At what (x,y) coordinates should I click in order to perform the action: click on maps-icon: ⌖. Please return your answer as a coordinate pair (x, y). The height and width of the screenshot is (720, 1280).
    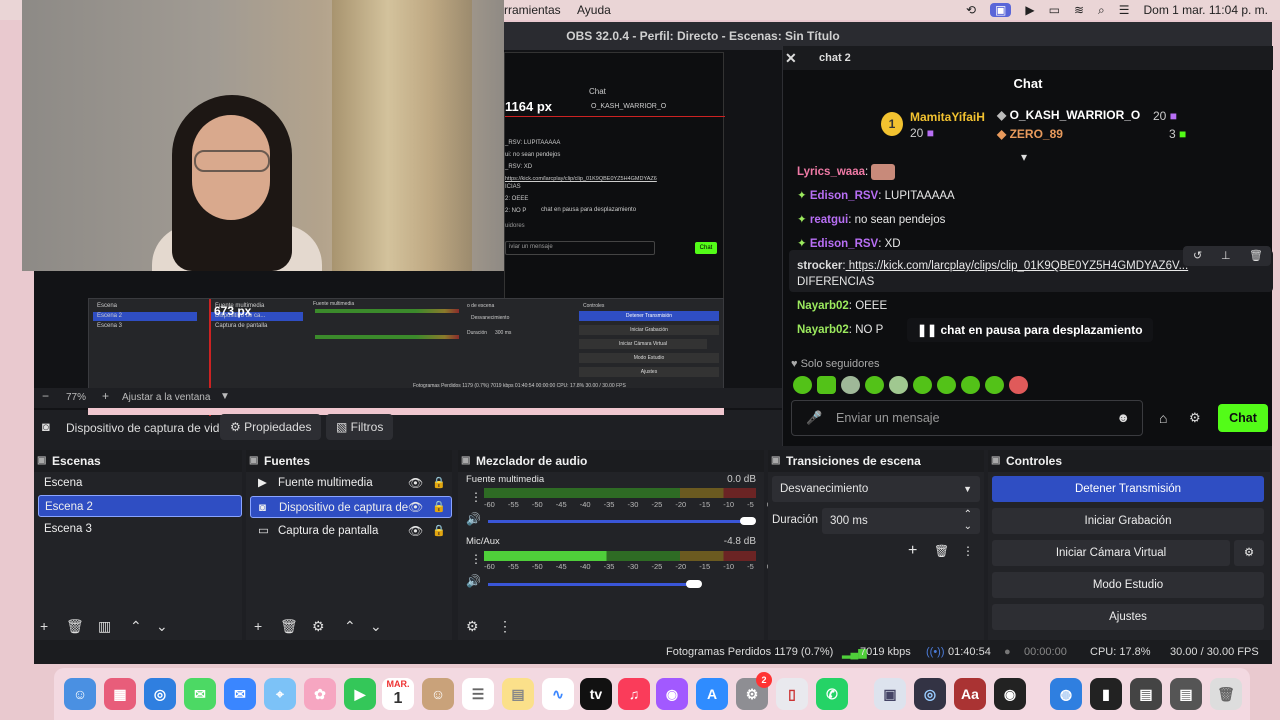
    Looking at the image, I should click on (280, 694).